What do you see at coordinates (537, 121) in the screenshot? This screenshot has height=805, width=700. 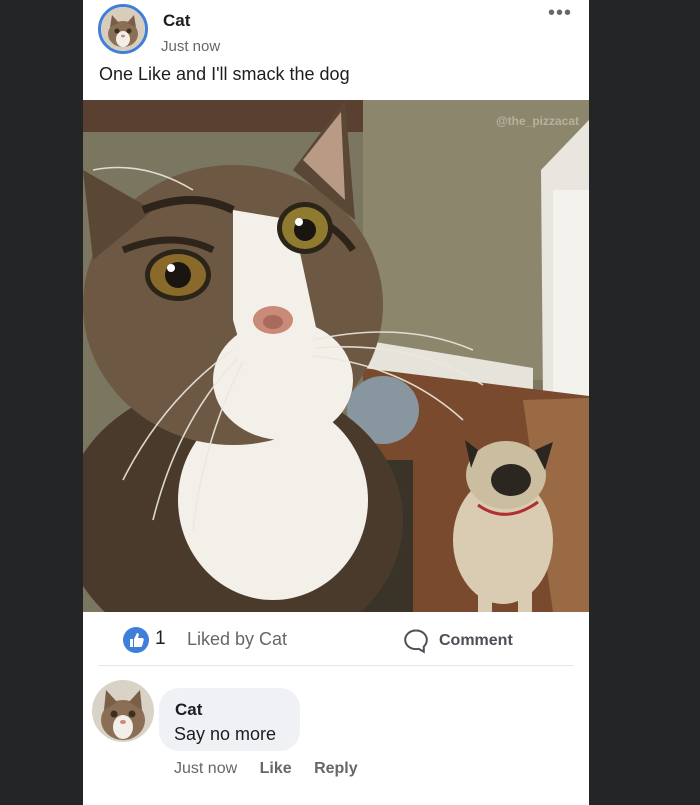 I see `photo-watermark: @the_pizzacat` at bounding box center [537, 121].